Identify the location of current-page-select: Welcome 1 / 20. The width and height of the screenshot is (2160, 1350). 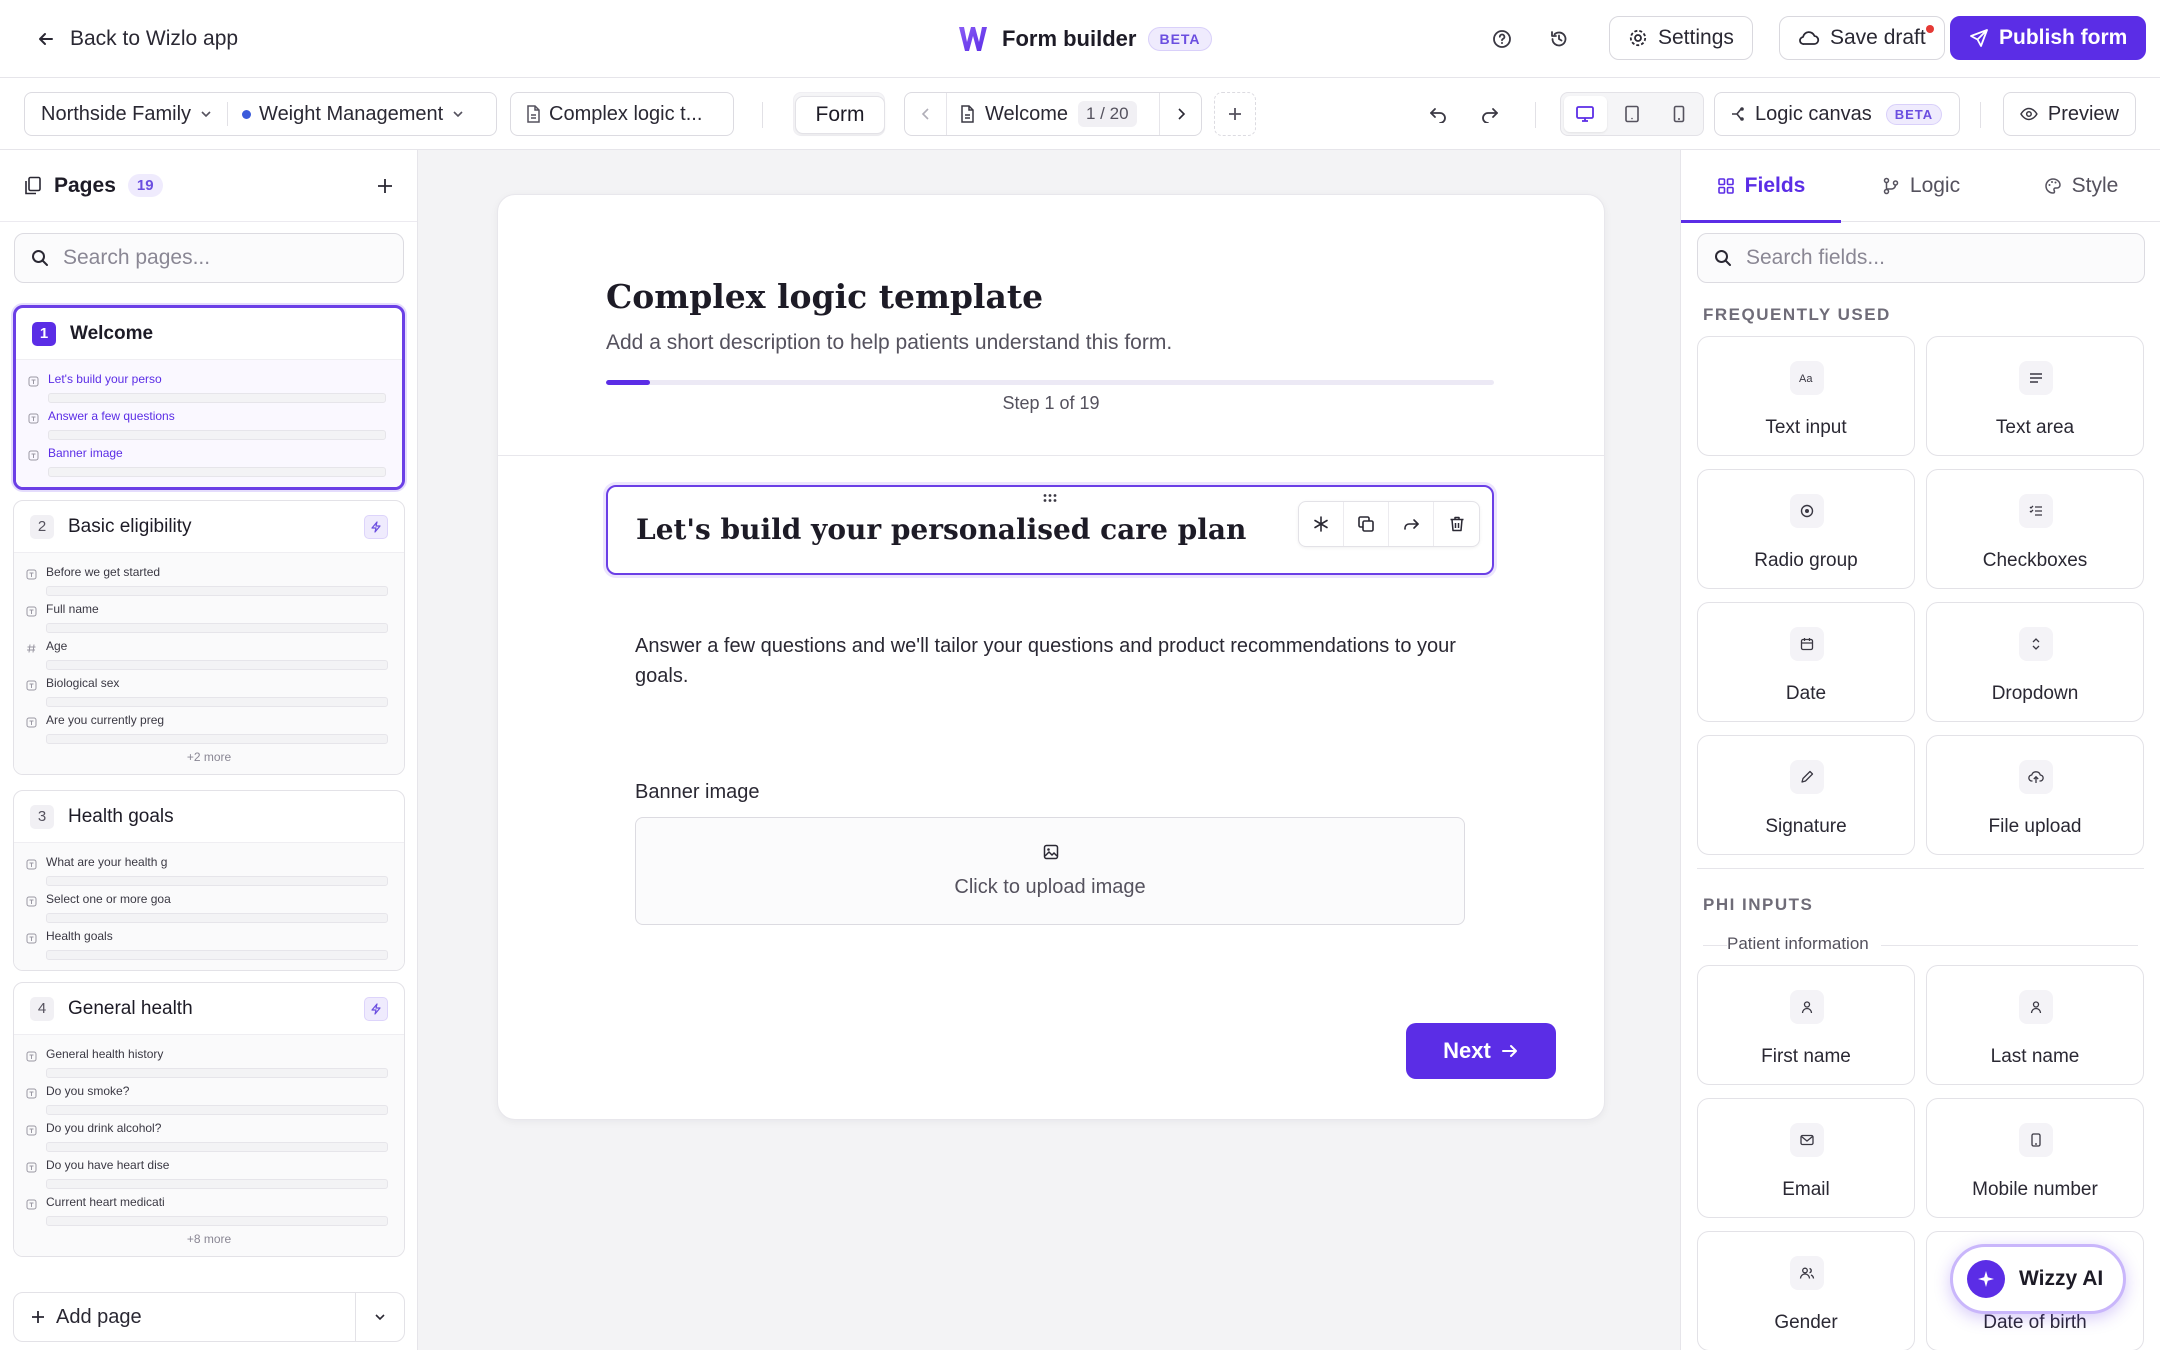
(1053, 114).